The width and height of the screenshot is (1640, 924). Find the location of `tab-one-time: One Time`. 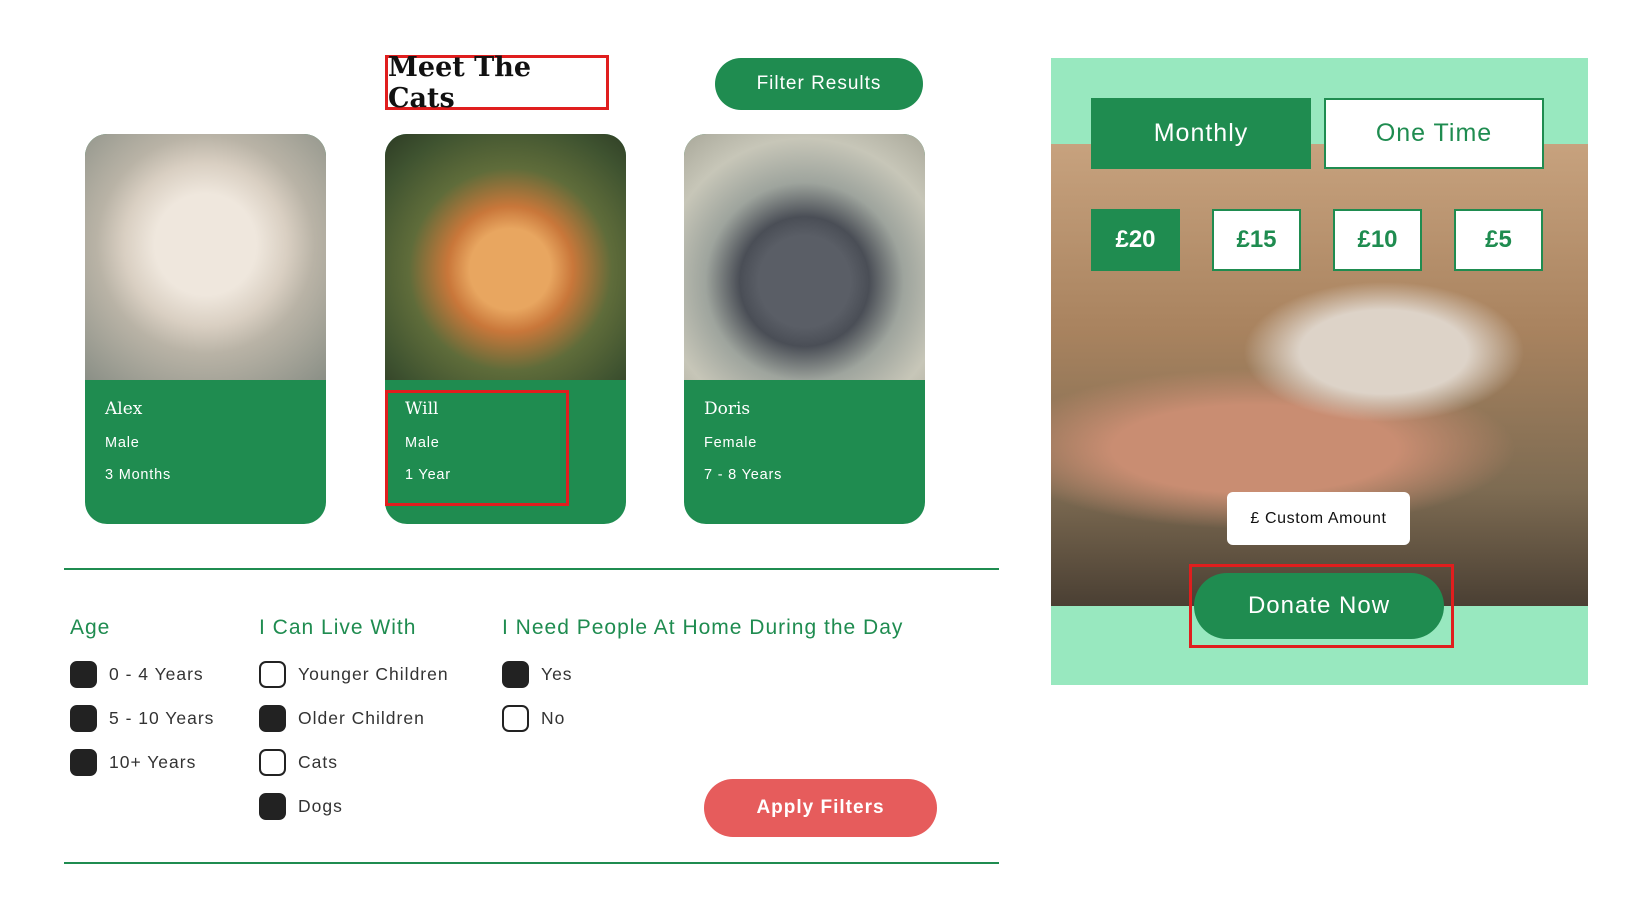

tab-one-time: One Time is located at coordinates (1434, 133).